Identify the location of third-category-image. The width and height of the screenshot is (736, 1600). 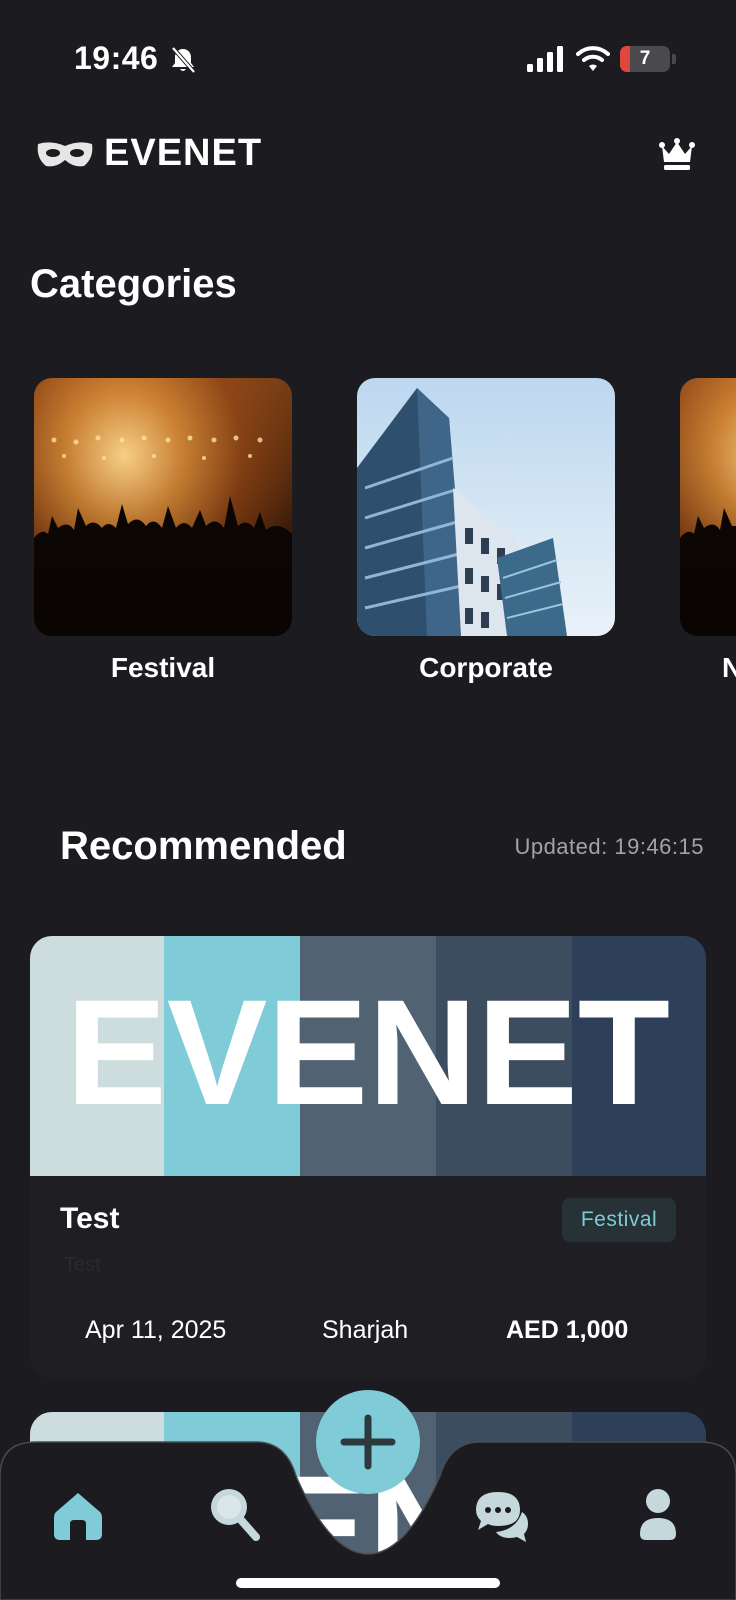
(708, 572).